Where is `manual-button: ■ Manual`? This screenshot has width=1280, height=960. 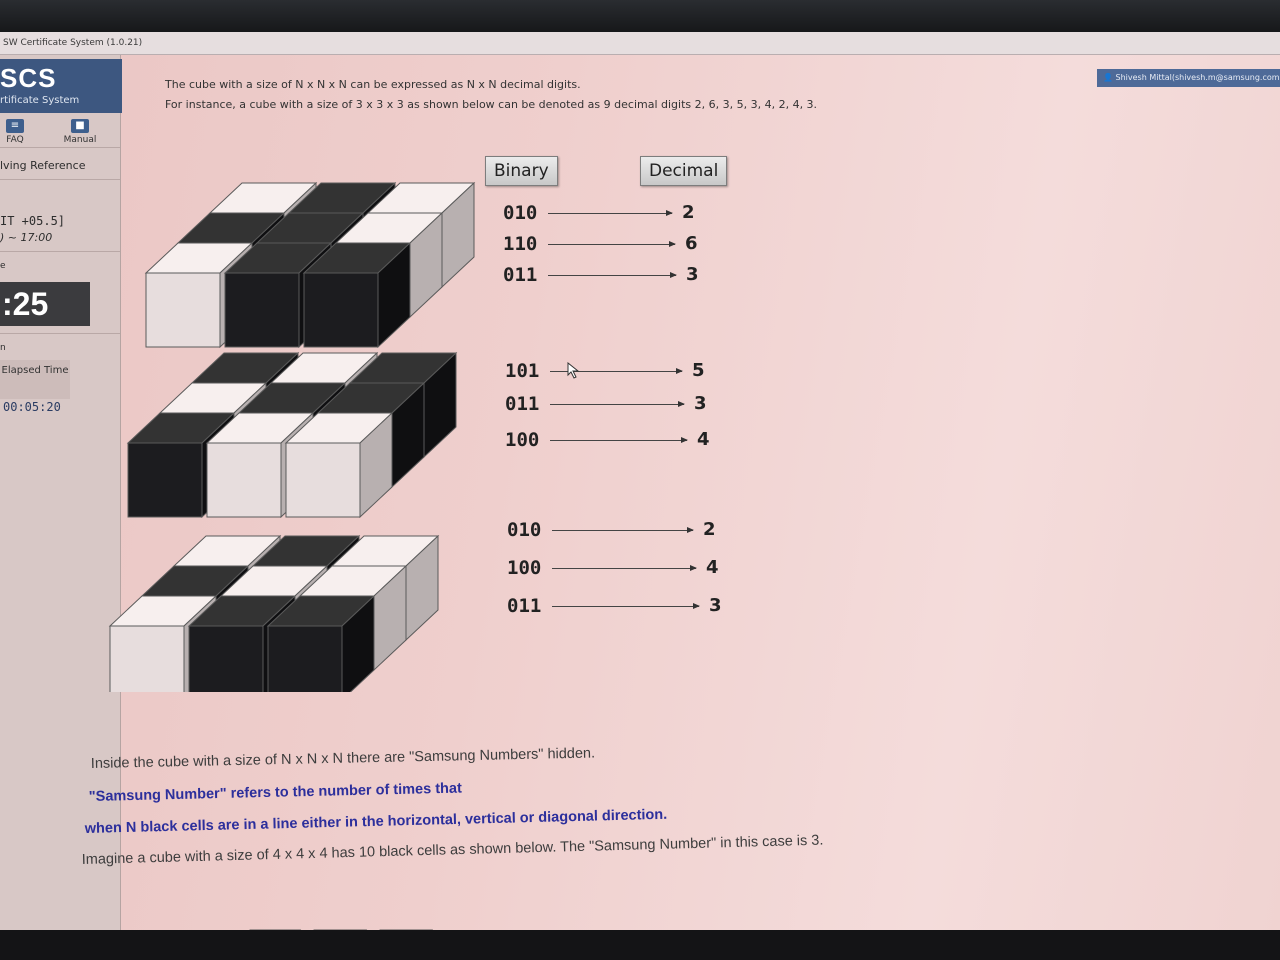
manual-button: ■ Manual is located at coordinates (80, 132).